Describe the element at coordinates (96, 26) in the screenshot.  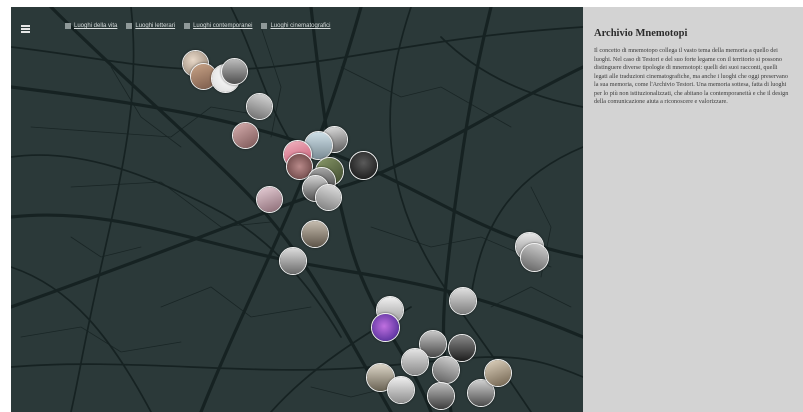
I see `filter-label: Luoghi della vita` at that location.